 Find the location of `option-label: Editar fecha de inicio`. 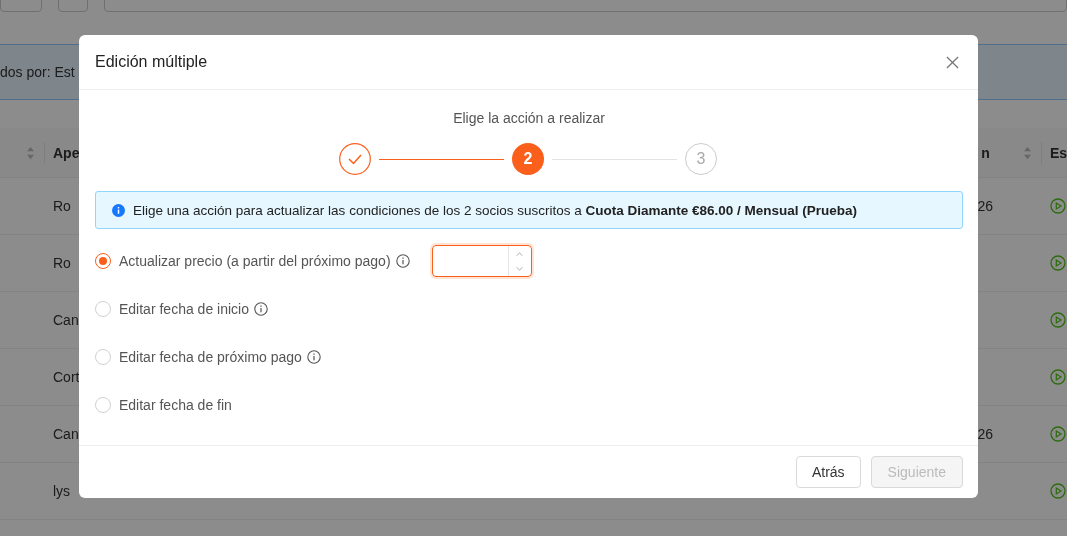

option-label: Editar fecha de inicio is located at coordinates (184, 309).